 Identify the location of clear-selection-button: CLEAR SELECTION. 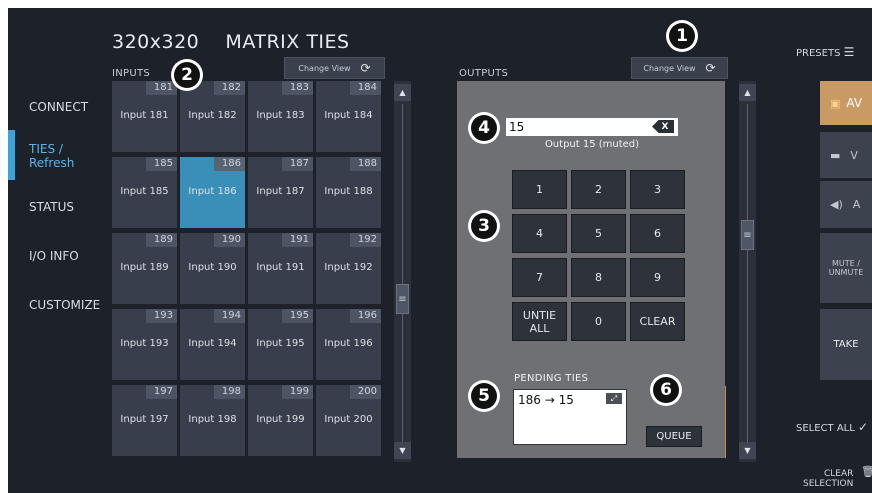
(828, 474).